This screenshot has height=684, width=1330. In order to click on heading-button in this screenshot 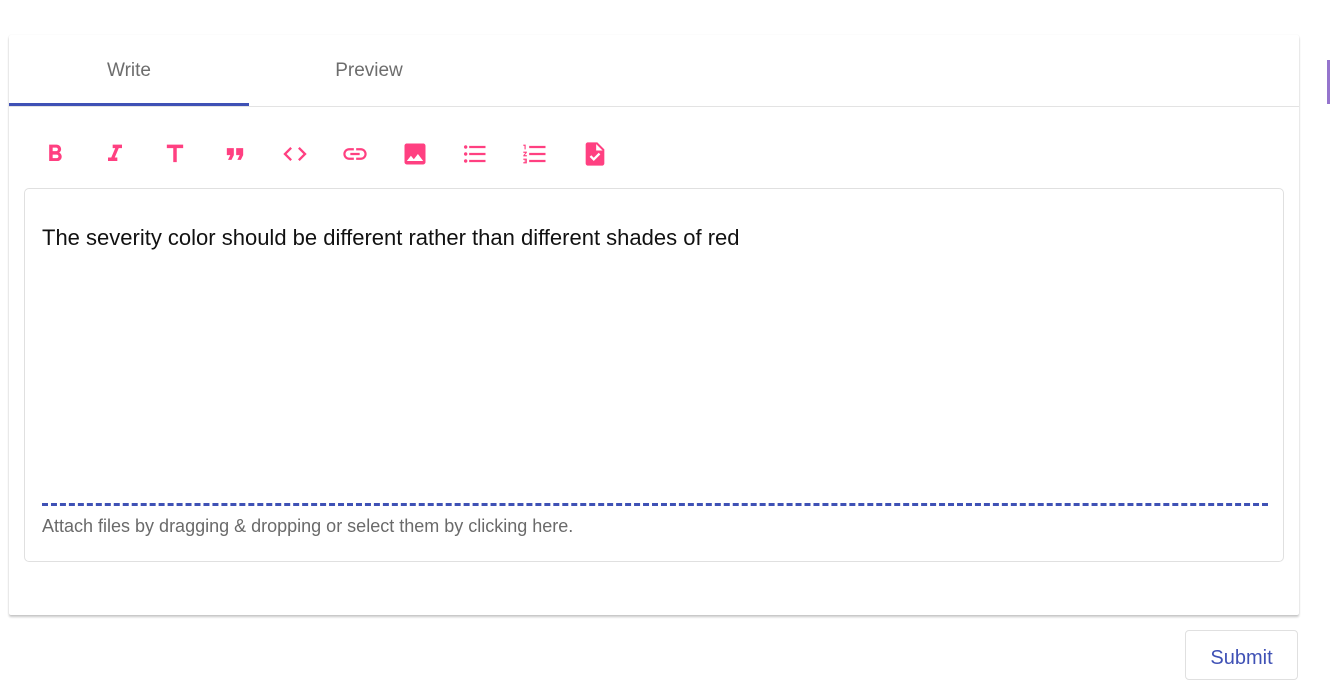, I will do `click(175, 154)`.